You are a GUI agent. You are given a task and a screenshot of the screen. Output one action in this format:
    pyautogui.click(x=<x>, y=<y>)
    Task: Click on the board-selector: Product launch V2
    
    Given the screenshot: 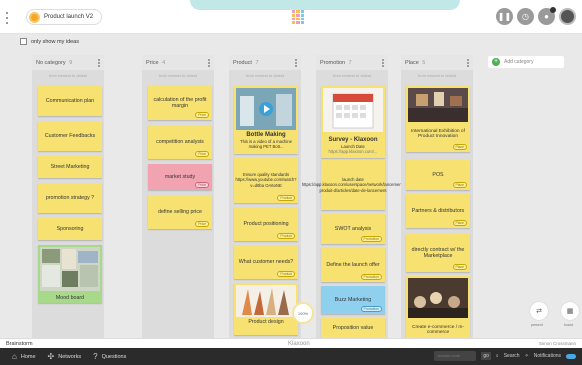 What is the action you would take?
    pyautogui.click(x=64, y=17)
    